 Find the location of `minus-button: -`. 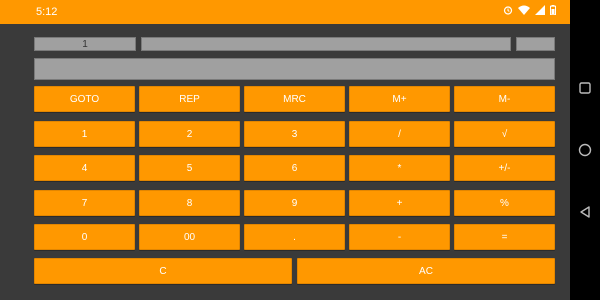

minus-button: - is located at coordinates (399, 237).